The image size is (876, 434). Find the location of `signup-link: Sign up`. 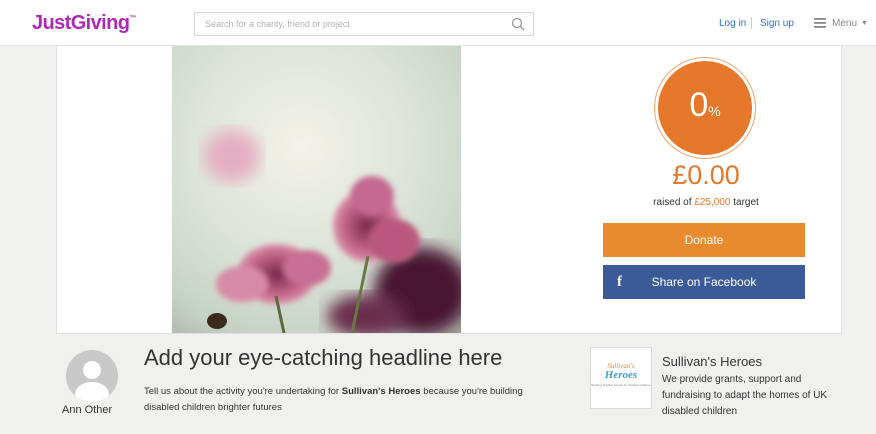

signup-link: Sign up is located at coordinates (777, 23).